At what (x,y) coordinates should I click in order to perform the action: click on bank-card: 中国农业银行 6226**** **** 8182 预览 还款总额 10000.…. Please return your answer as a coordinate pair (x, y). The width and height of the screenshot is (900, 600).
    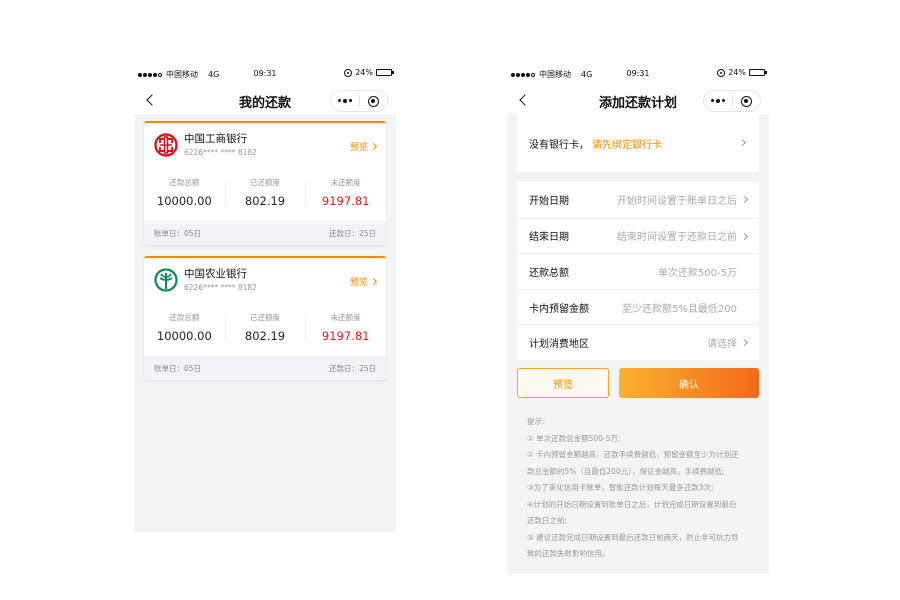
    Looking at the image, I should click on (265, 318).